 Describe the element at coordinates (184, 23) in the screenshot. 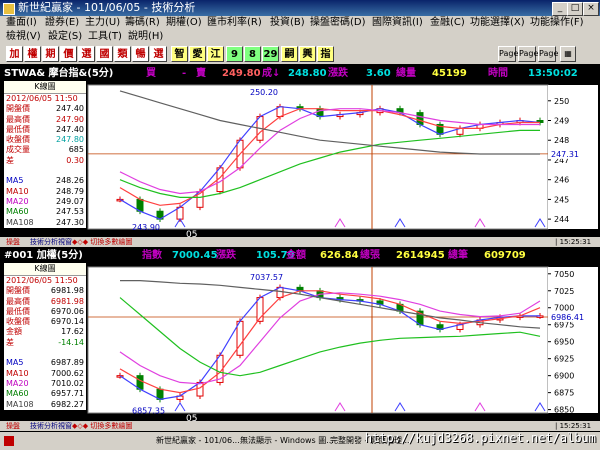

I see `menu-item-options: 期權(O)` at that location.